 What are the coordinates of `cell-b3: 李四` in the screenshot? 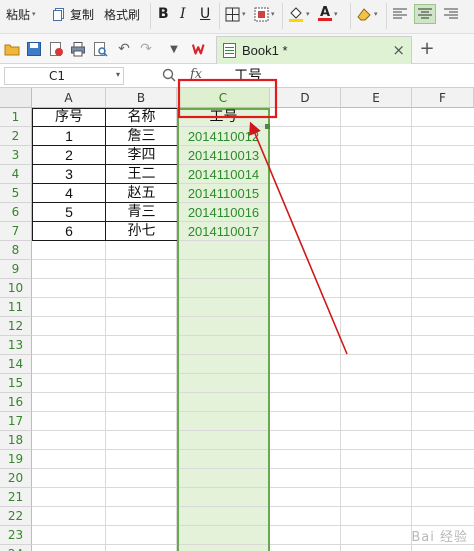 It's located at (141, 155).